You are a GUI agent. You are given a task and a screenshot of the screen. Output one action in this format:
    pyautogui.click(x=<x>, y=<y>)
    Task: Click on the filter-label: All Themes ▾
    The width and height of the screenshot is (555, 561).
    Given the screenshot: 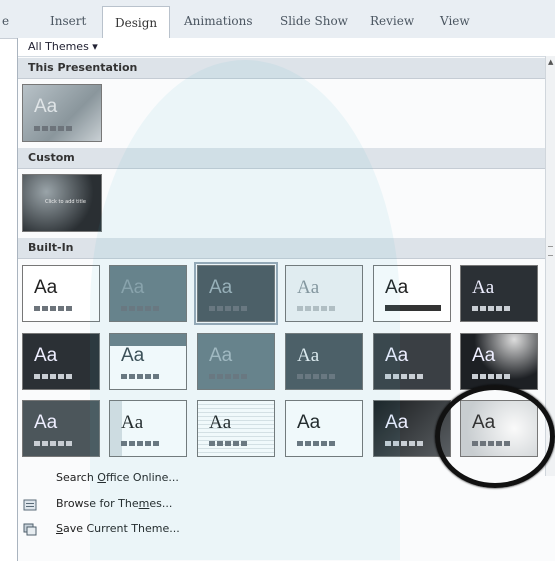 What is the action you would take?
    pyautogui.click(x=63, y=46)
    